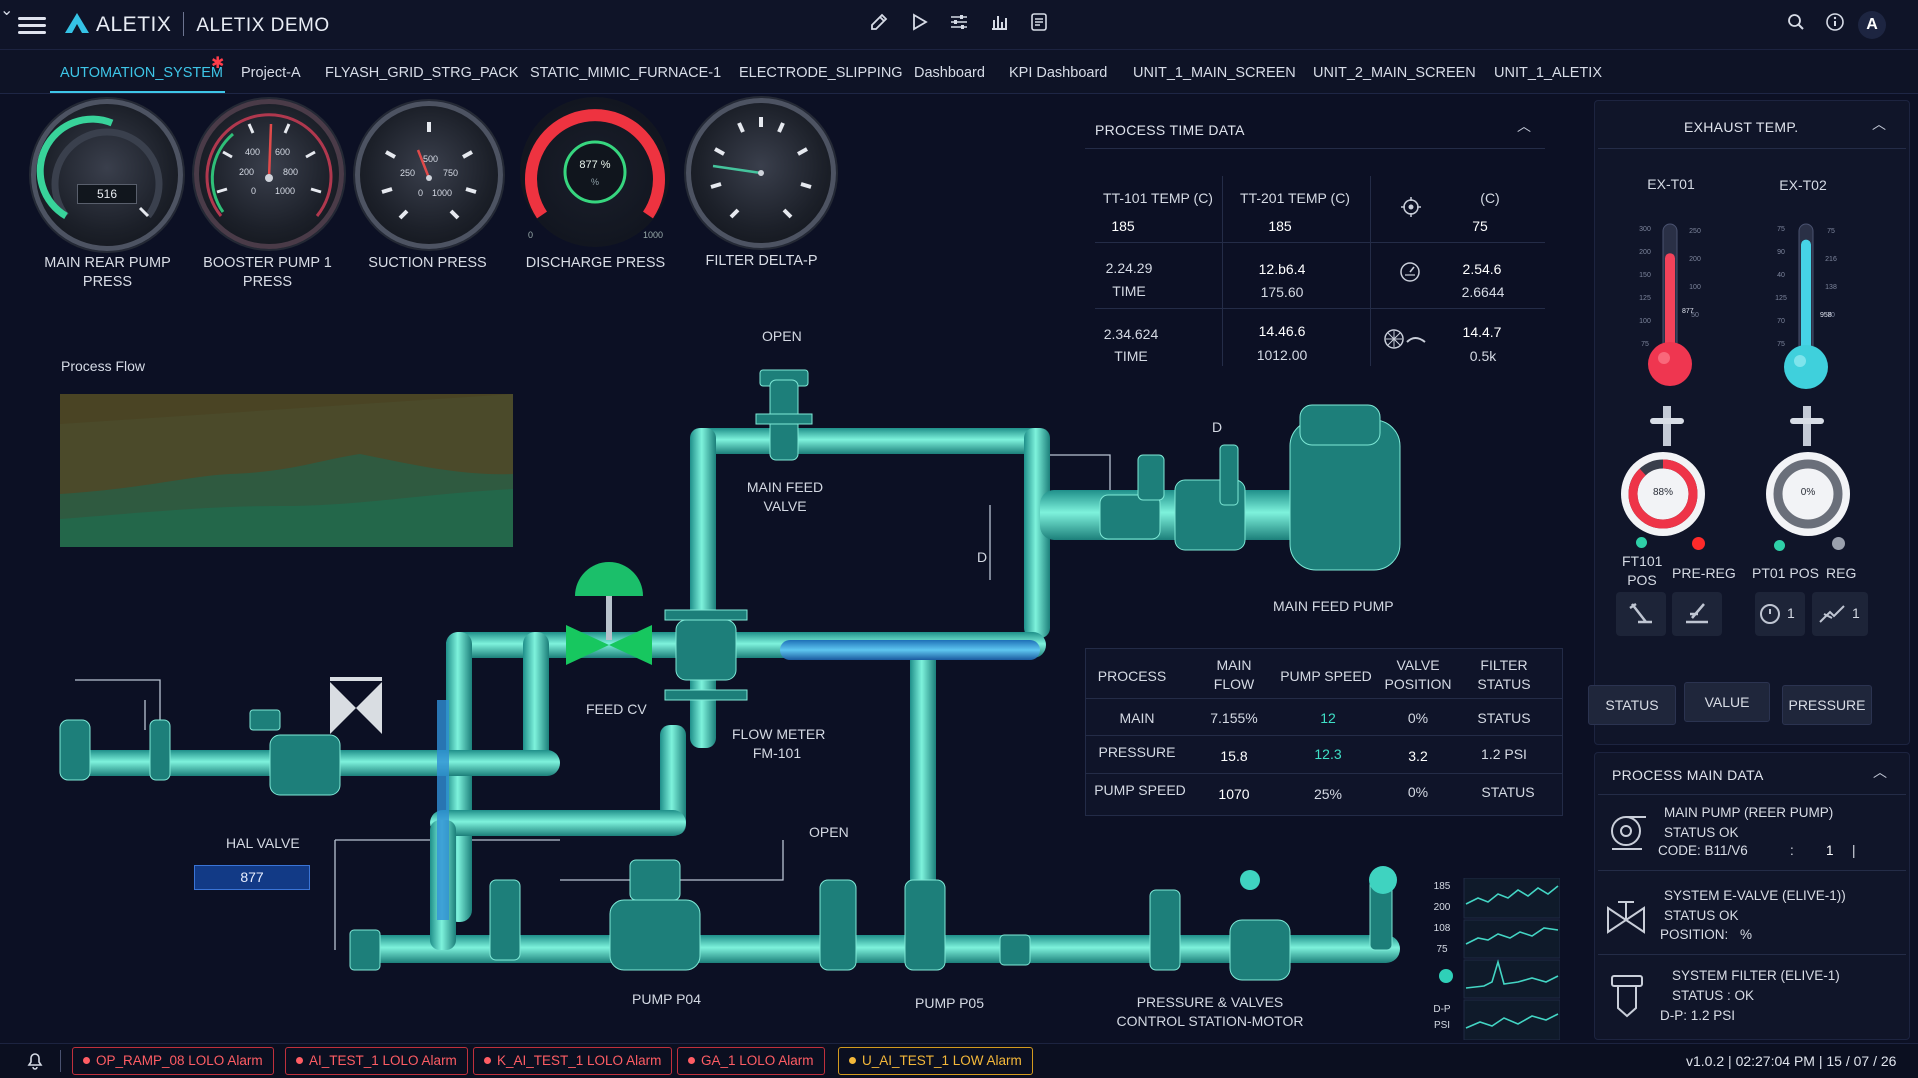  I want to click on sliders-icon, so click(959, 25).